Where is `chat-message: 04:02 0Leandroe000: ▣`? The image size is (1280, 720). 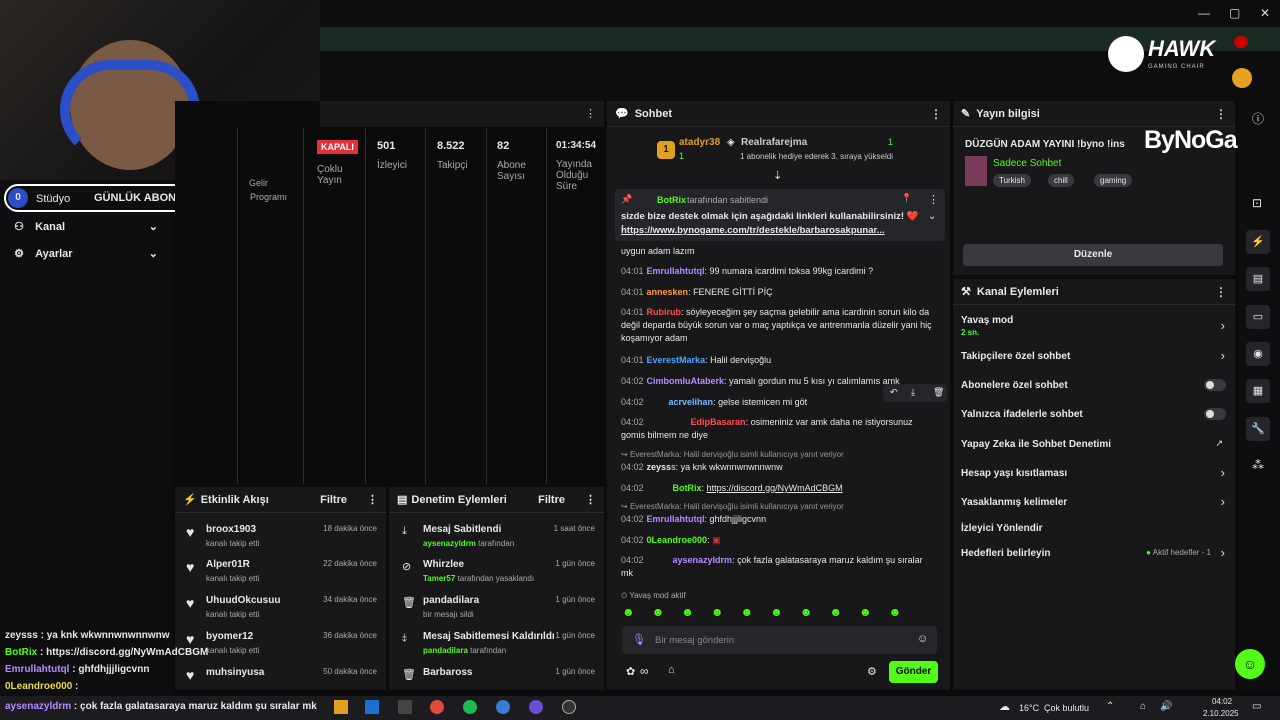
chat-message: 04:02 0Leandroe000: ▣ is located at coordinates (671, 540).